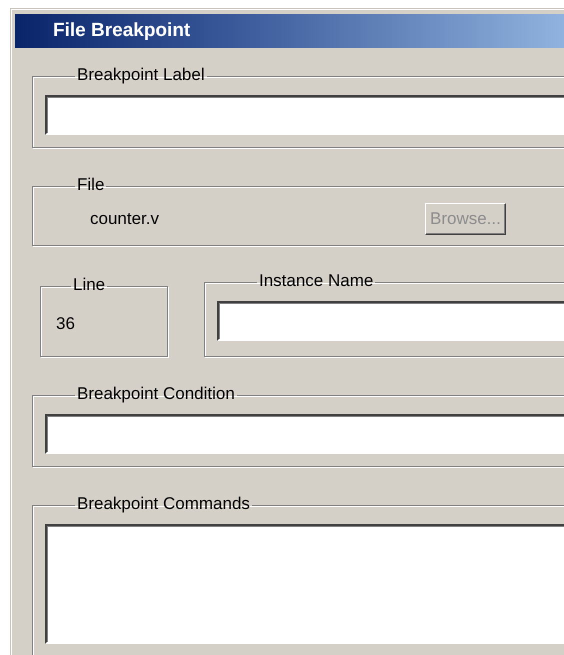  I want to click on group-label: Breakpoint Condition, so click(156, 393).